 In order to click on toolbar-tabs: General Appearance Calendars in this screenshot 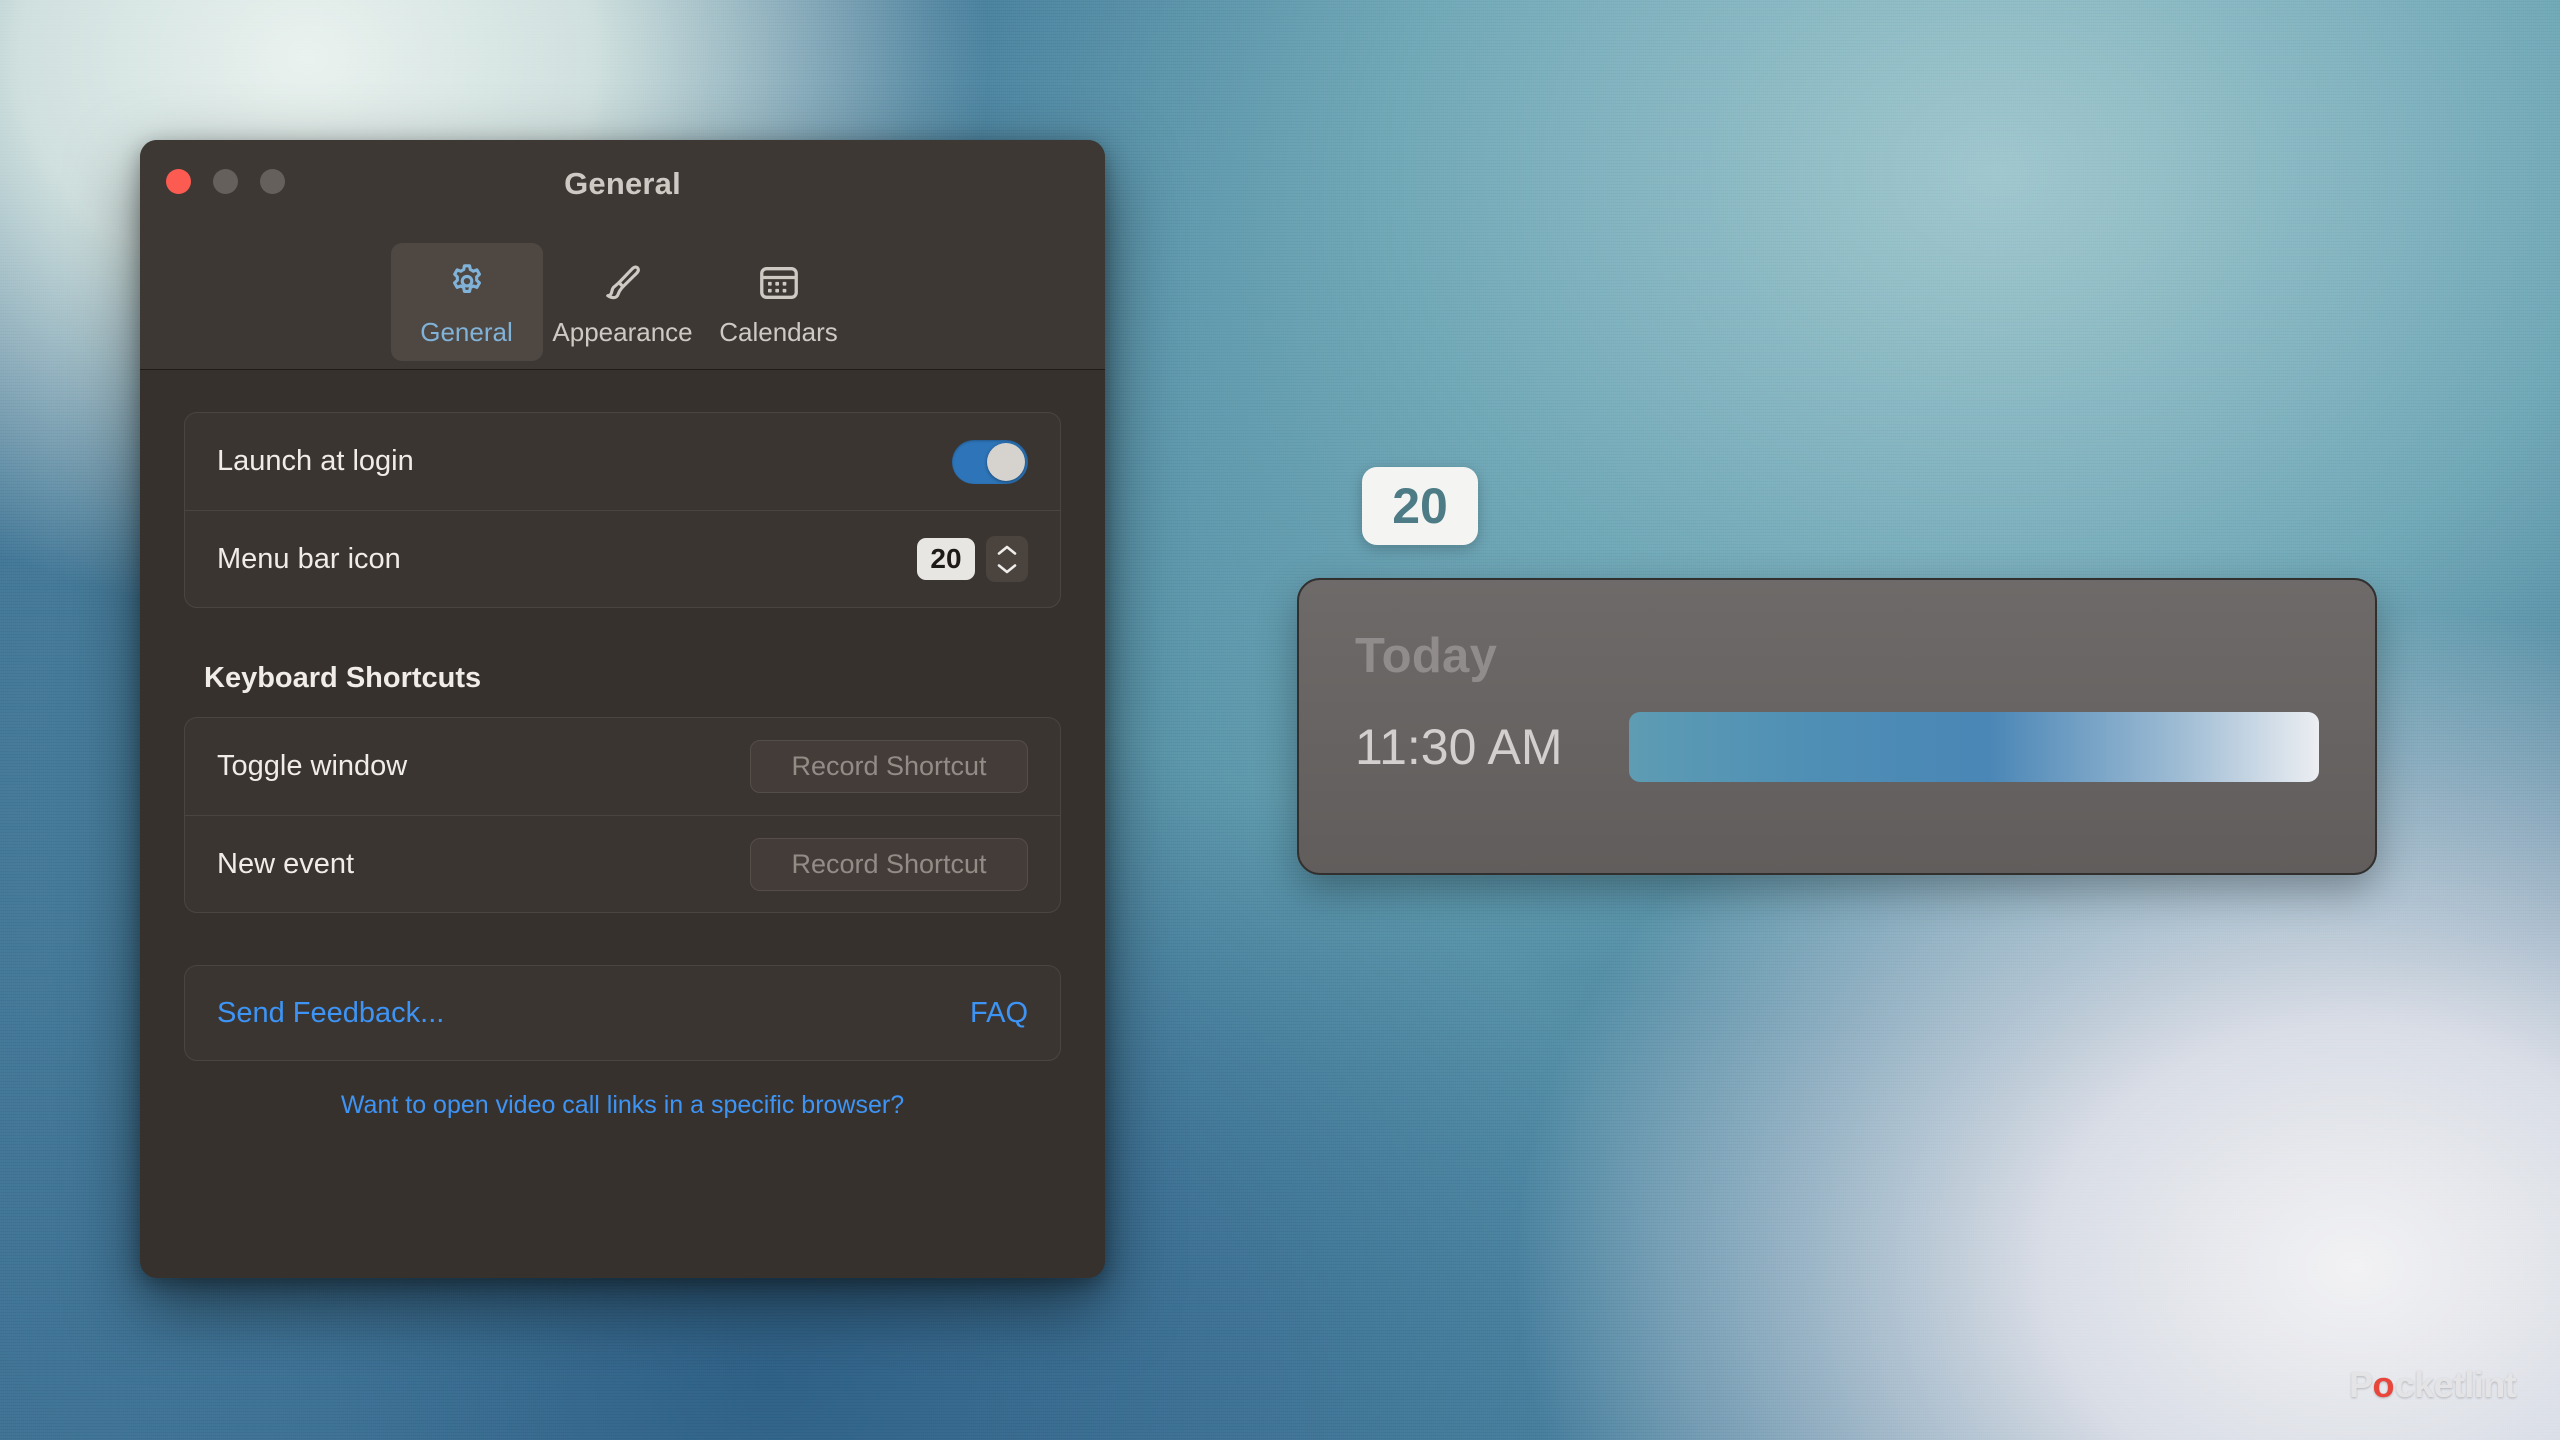, I will do `click(622, 302)`.